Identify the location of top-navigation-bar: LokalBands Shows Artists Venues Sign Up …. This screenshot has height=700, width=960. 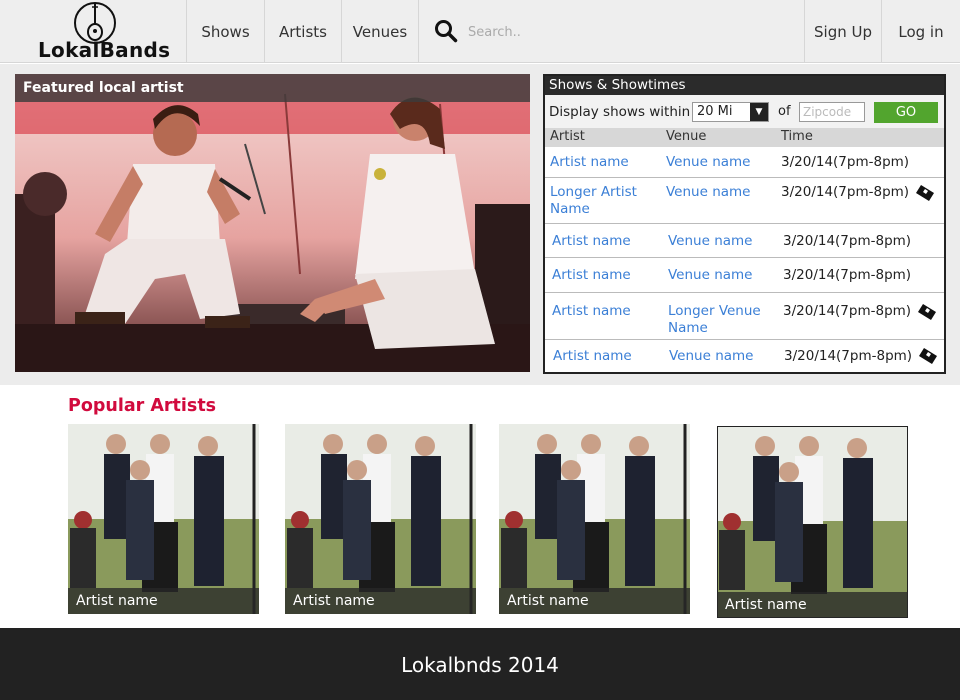
(480, 31).